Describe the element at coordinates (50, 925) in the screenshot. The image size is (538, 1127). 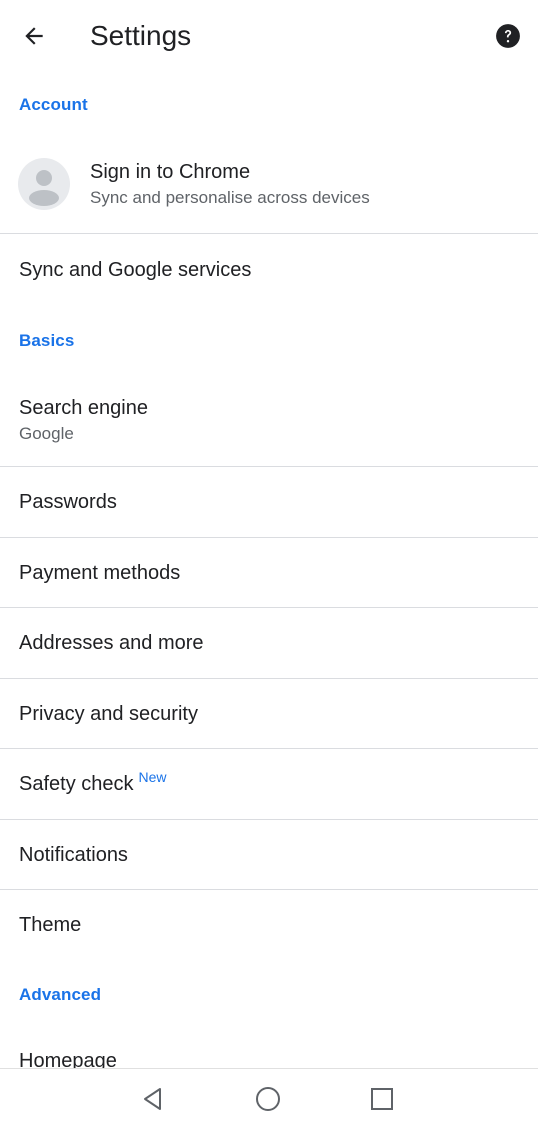
I see `theme-label: Theme` at that location.